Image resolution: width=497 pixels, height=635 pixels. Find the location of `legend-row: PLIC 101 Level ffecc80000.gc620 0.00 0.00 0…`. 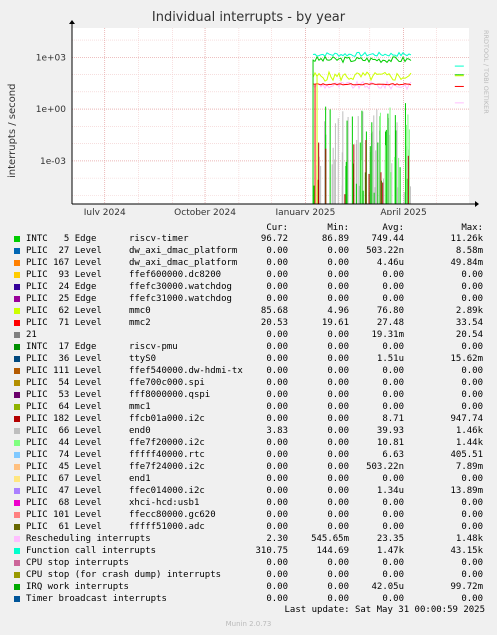

legend-row: PLIC 101 Level ffecc80000.gc620 0.00 0.00 0… is located at coordinates (248, 515).